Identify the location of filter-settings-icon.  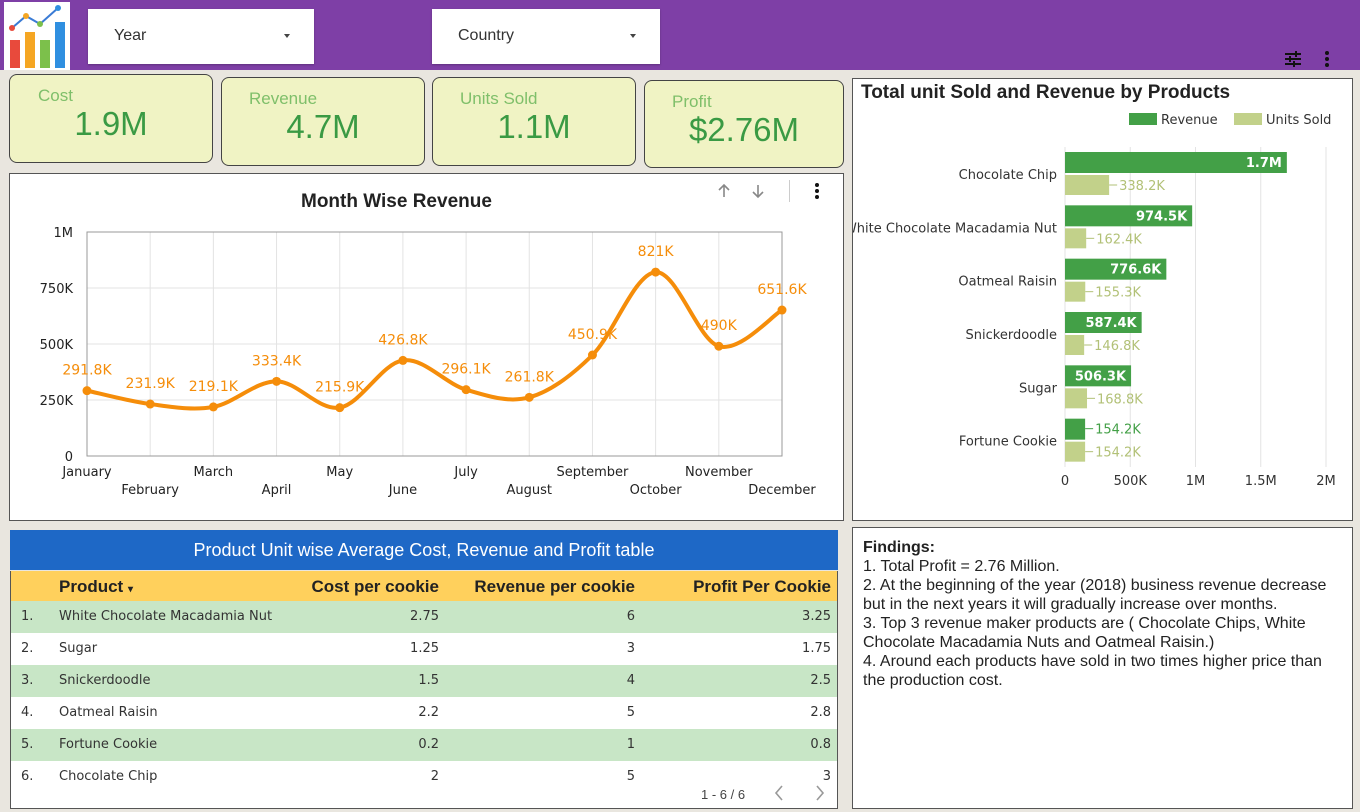
(1293, 61).